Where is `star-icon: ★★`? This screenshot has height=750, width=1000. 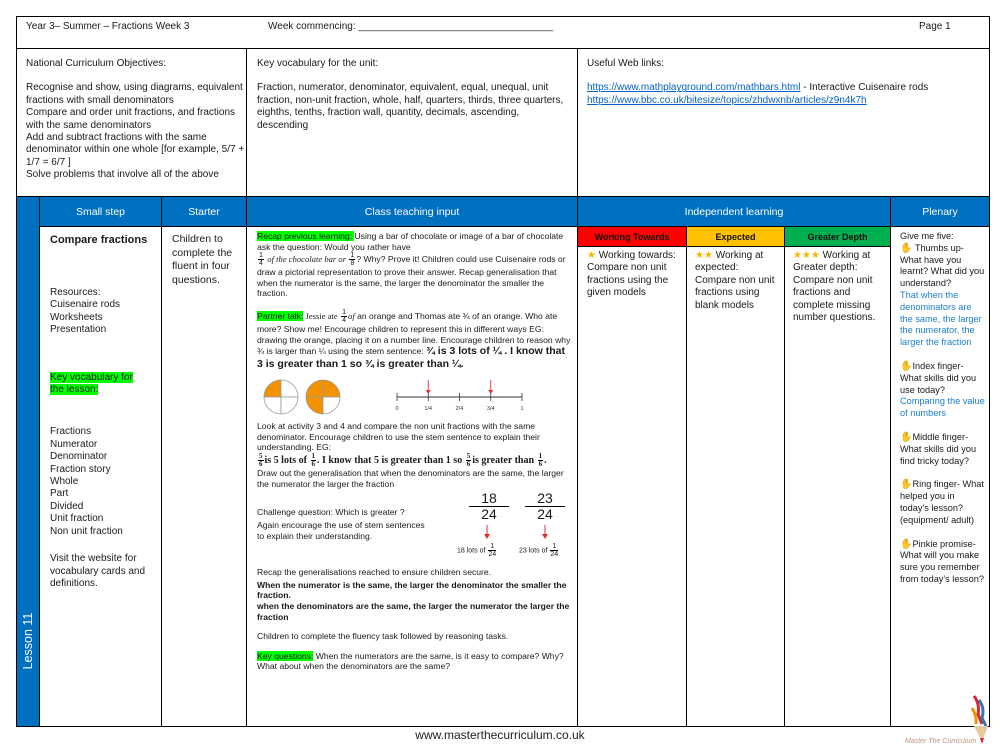 star-icon: ★★ is located at coordinates (704, 255).